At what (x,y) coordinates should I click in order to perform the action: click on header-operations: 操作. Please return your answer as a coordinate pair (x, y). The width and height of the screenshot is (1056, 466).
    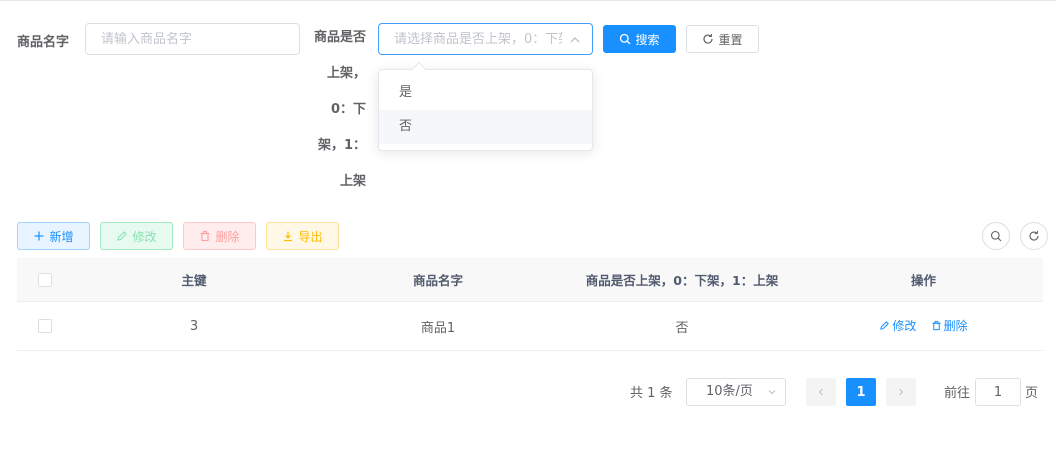
    Looking at the image, I should click on (923, 280).